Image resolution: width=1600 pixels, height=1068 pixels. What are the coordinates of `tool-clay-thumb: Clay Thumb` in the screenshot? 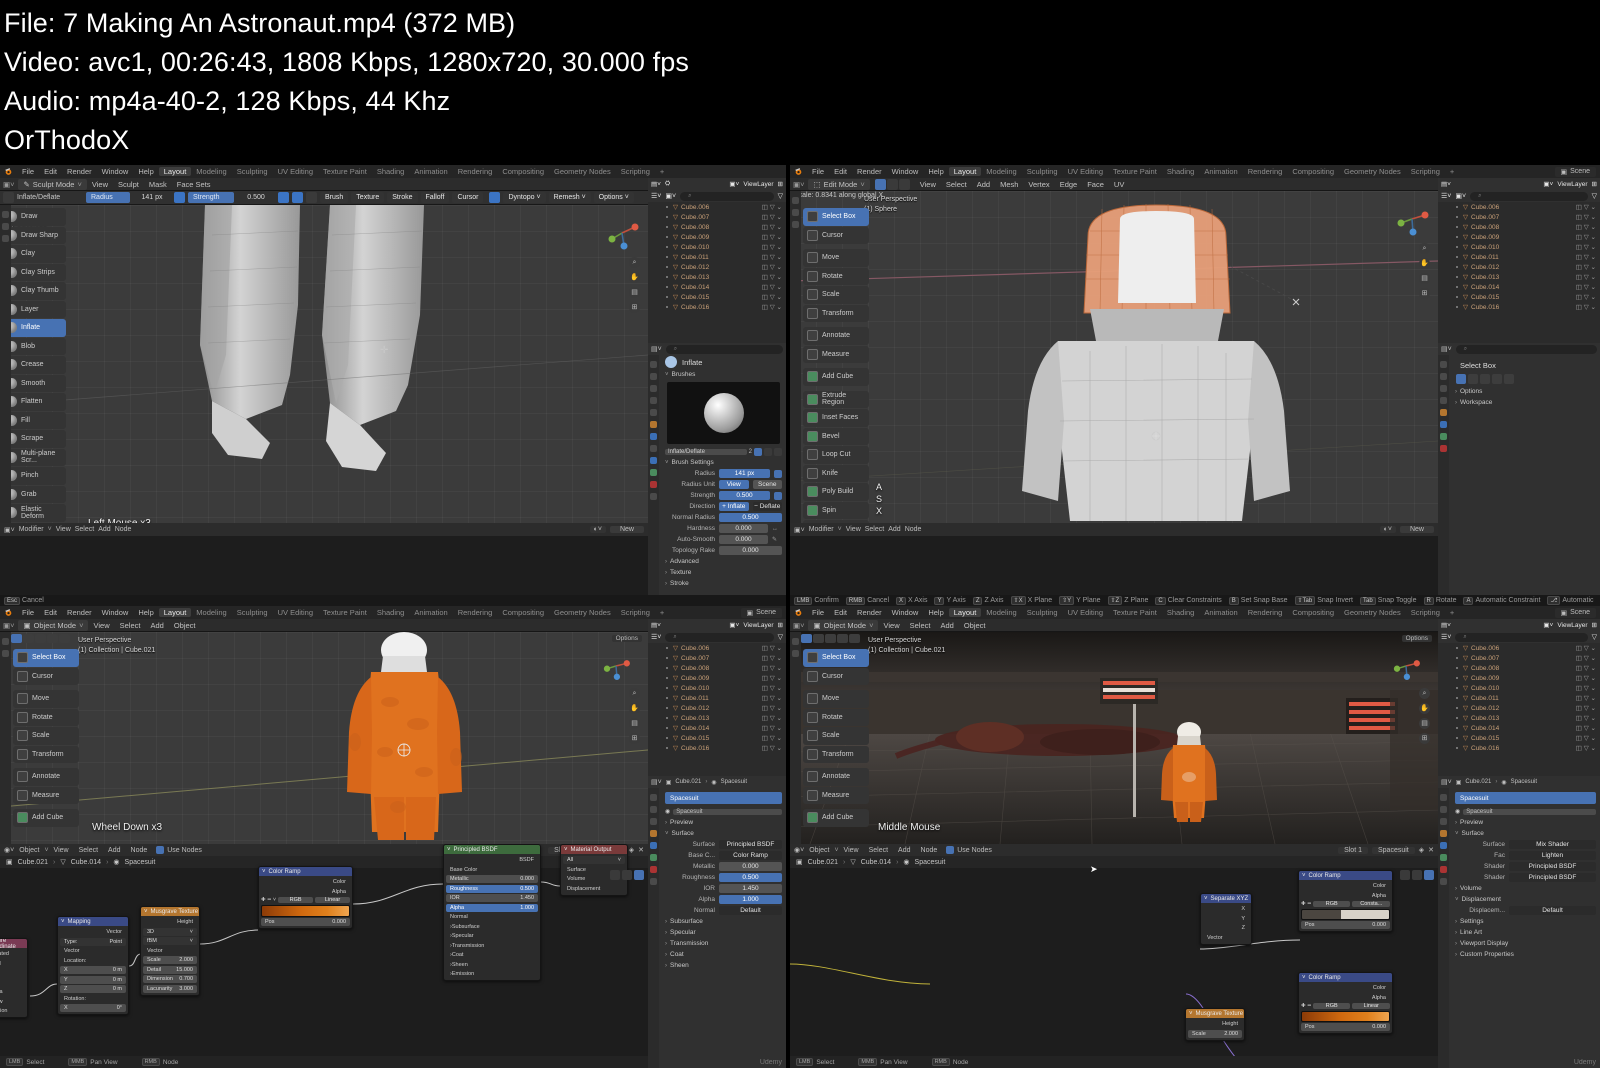 It's located at (34, 291).